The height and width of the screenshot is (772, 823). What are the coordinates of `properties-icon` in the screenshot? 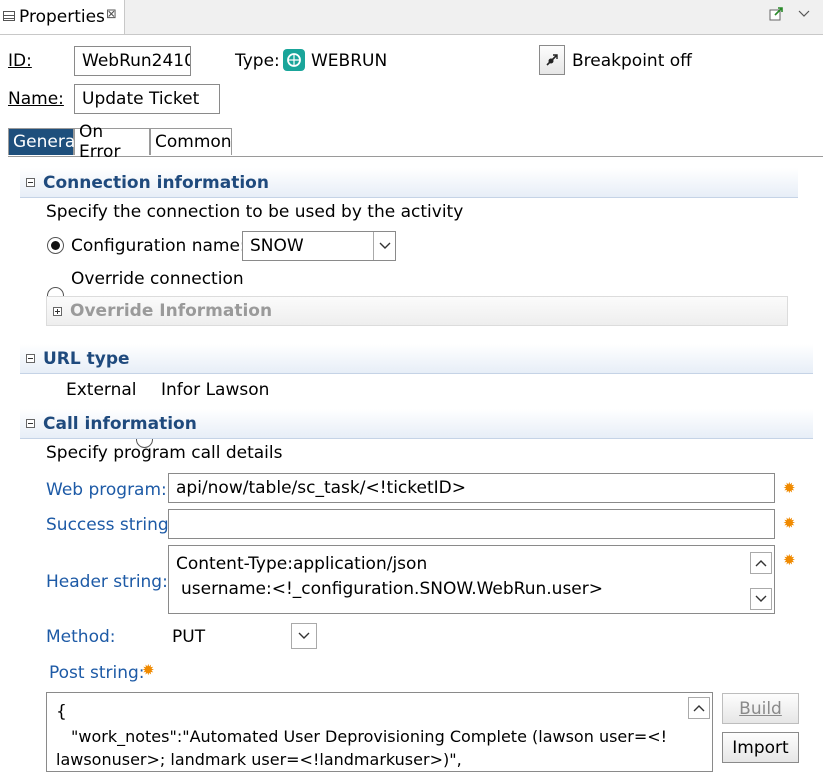 It's located at (9, 16).